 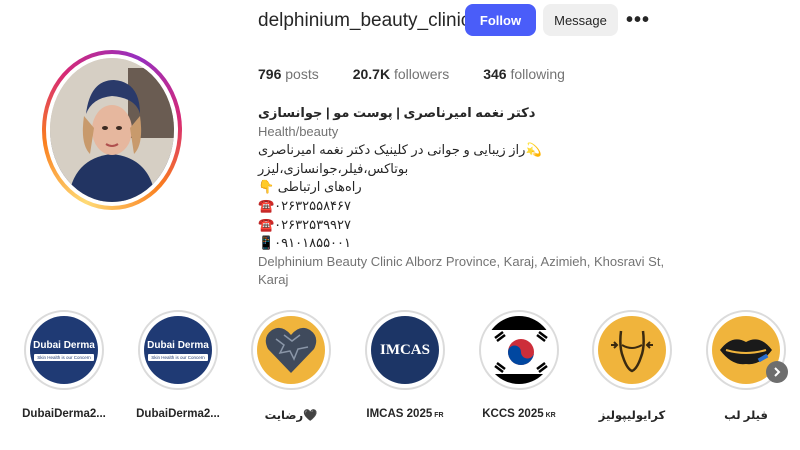 I want to click on message-button: Message, so click(x=580, y=20).